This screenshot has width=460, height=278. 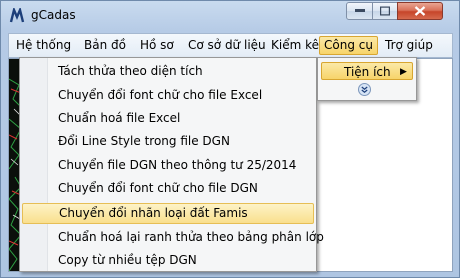 I want to click on minimize-icon, so click(x=359, y=10).